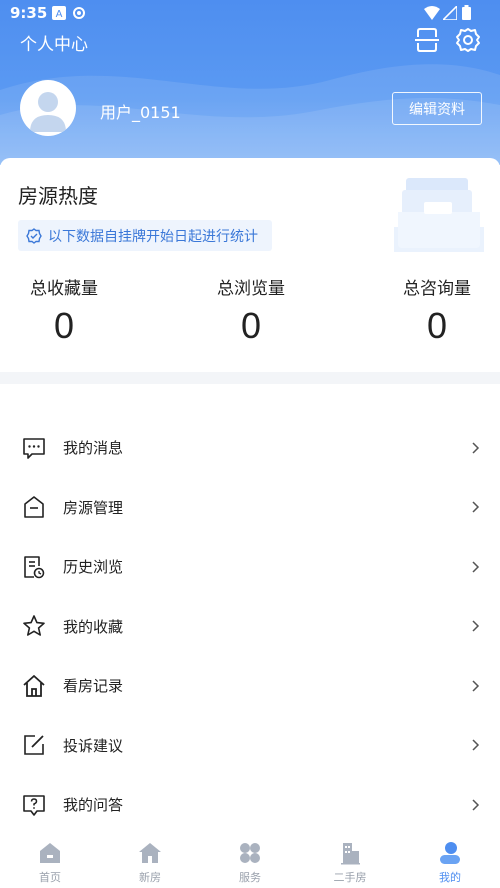 The image size is (500, 888). Describe the element at coordinates (64, 289) in the screenshot. I see `stat-label: 总收藏量` at that location.